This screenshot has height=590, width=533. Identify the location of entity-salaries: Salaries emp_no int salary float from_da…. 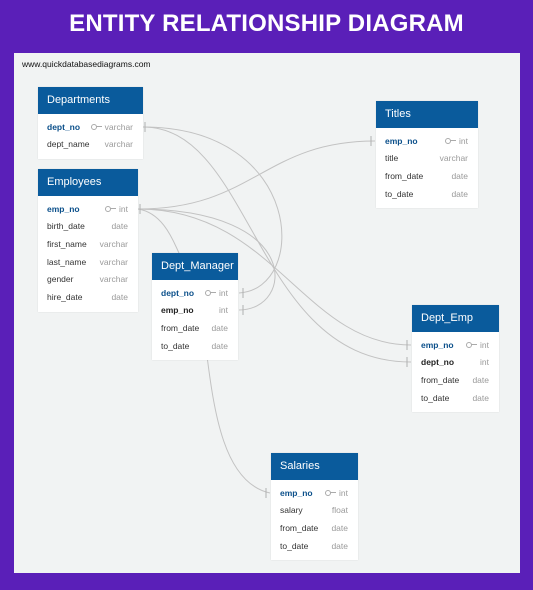
(314, 507).